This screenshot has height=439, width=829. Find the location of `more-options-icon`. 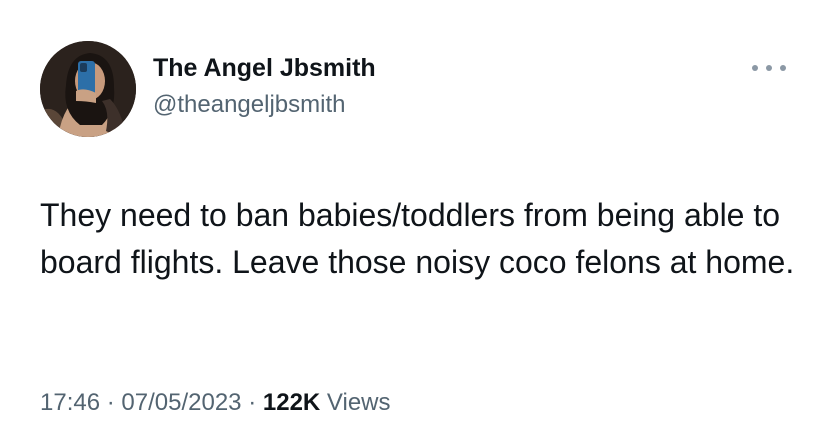

more-options-icon is located at coordinates (769, 68).